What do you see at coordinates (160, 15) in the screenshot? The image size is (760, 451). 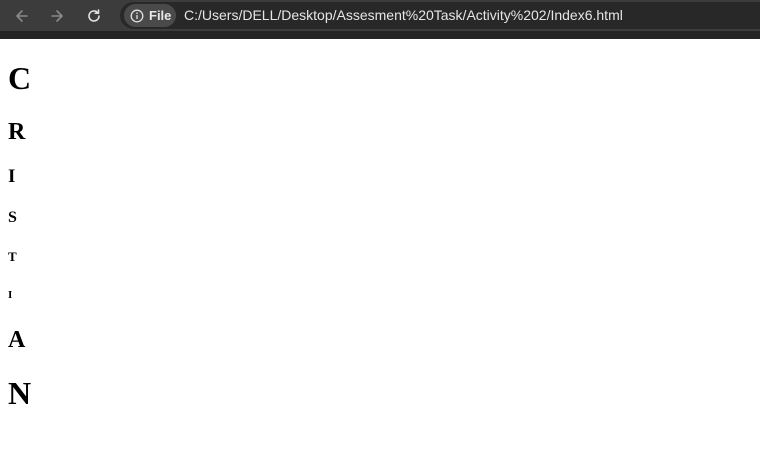 I see `site-chip-label: File` at bounding box center [160, 15].